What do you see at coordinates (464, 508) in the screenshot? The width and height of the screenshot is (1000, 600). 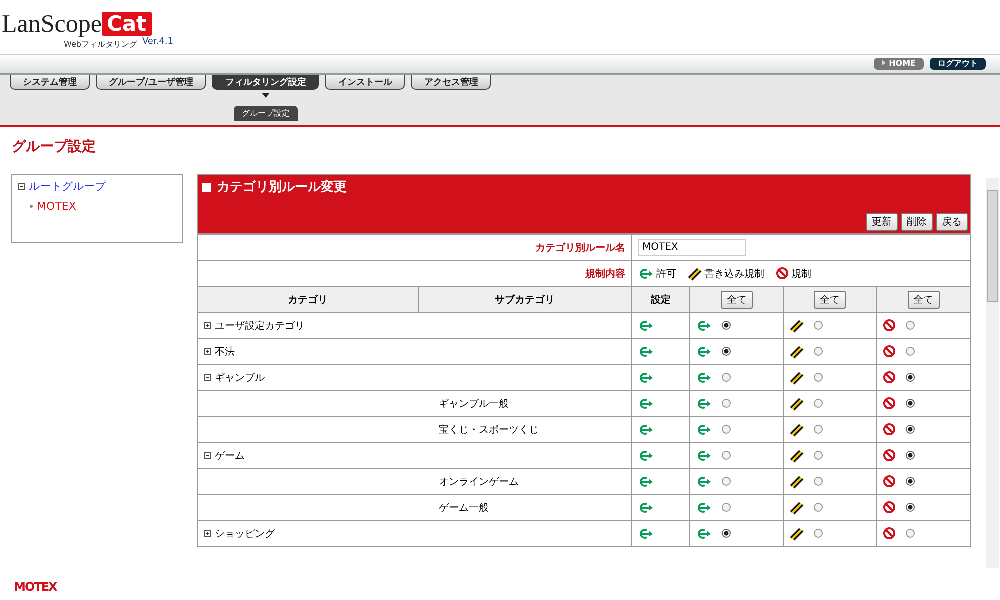 I see `subcategory-name: ゲーム一般` at bounding box center [464, 508].